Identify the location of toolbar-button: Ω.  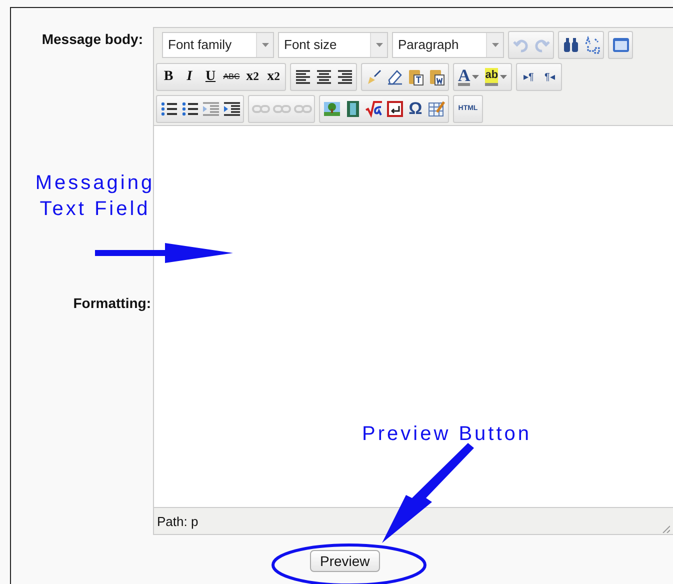
(415, 108).